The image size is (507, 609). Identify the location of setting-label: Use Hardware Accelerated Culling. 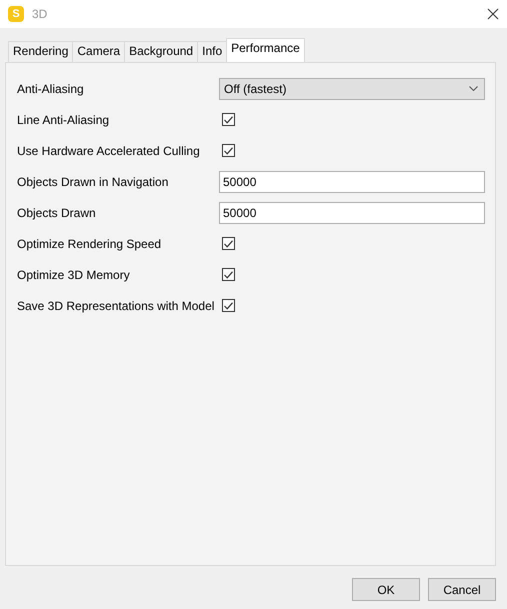
(109, 151).